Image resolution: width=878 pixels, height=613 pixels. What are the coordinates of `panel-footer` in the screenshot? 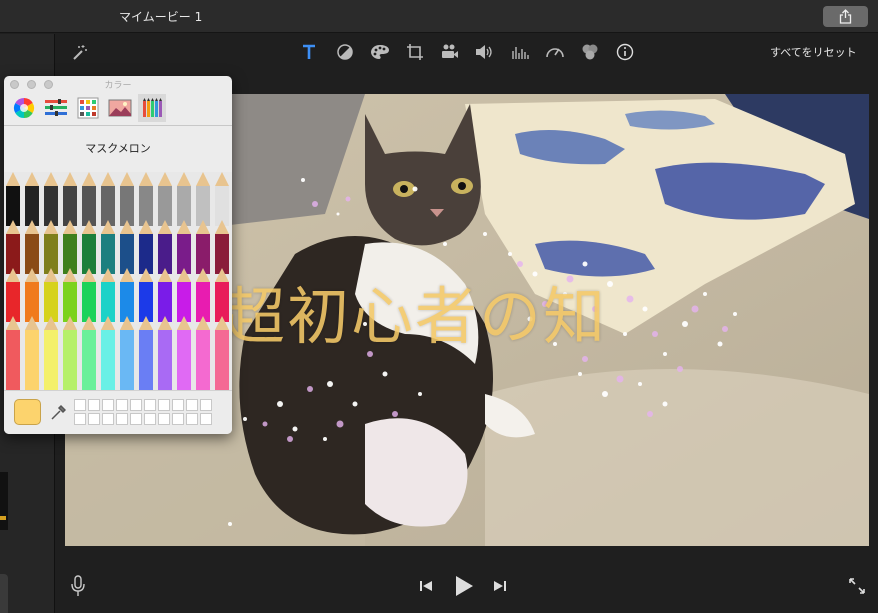 It's located at (118, 412).